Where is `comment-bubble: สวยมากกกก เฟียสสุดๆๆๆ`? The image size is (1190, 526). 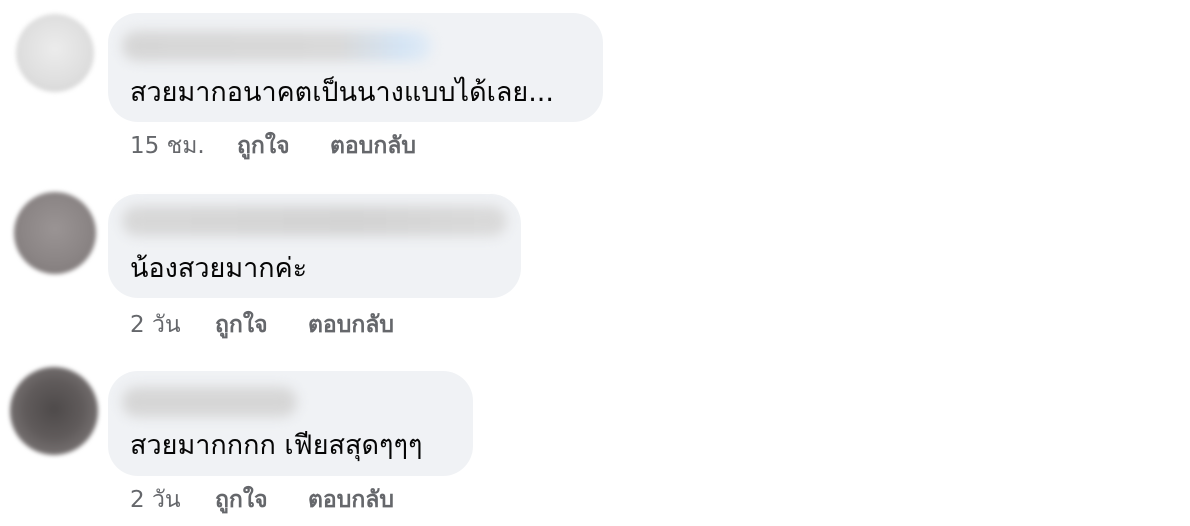
comment-bubble: สวยมากกกก เฟียสสุดๆๆๆ is located at coordinates (290, 423).